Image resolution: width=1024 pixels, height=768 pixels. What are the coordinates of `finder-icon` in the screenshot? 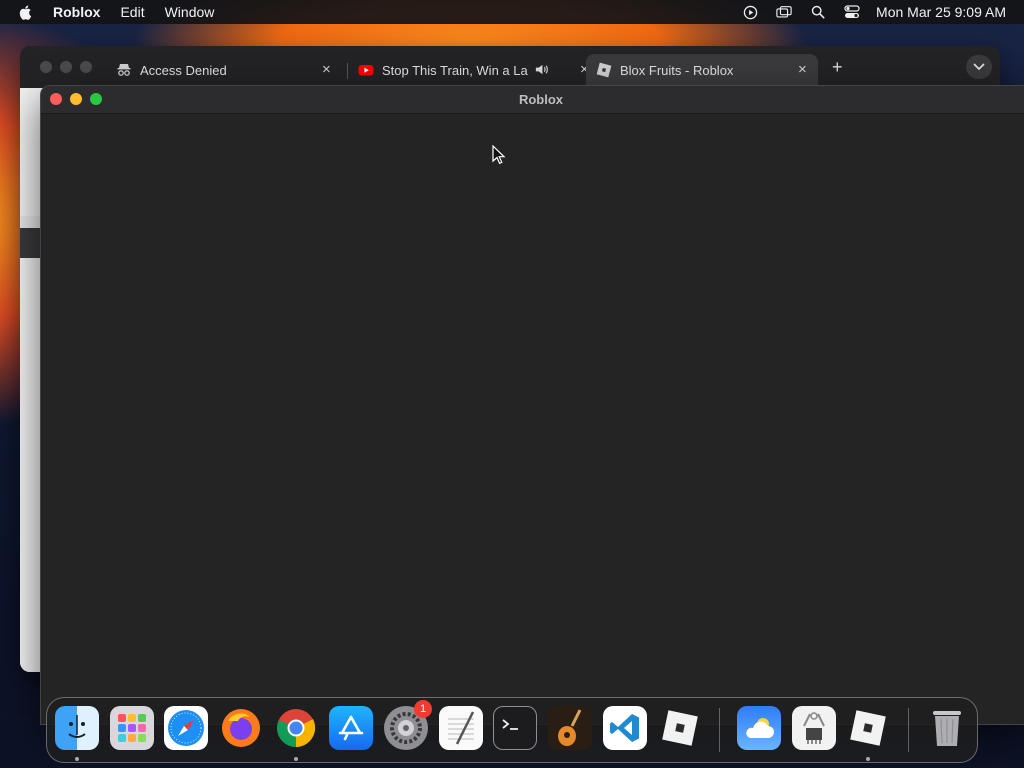 It's located at (77, 728).